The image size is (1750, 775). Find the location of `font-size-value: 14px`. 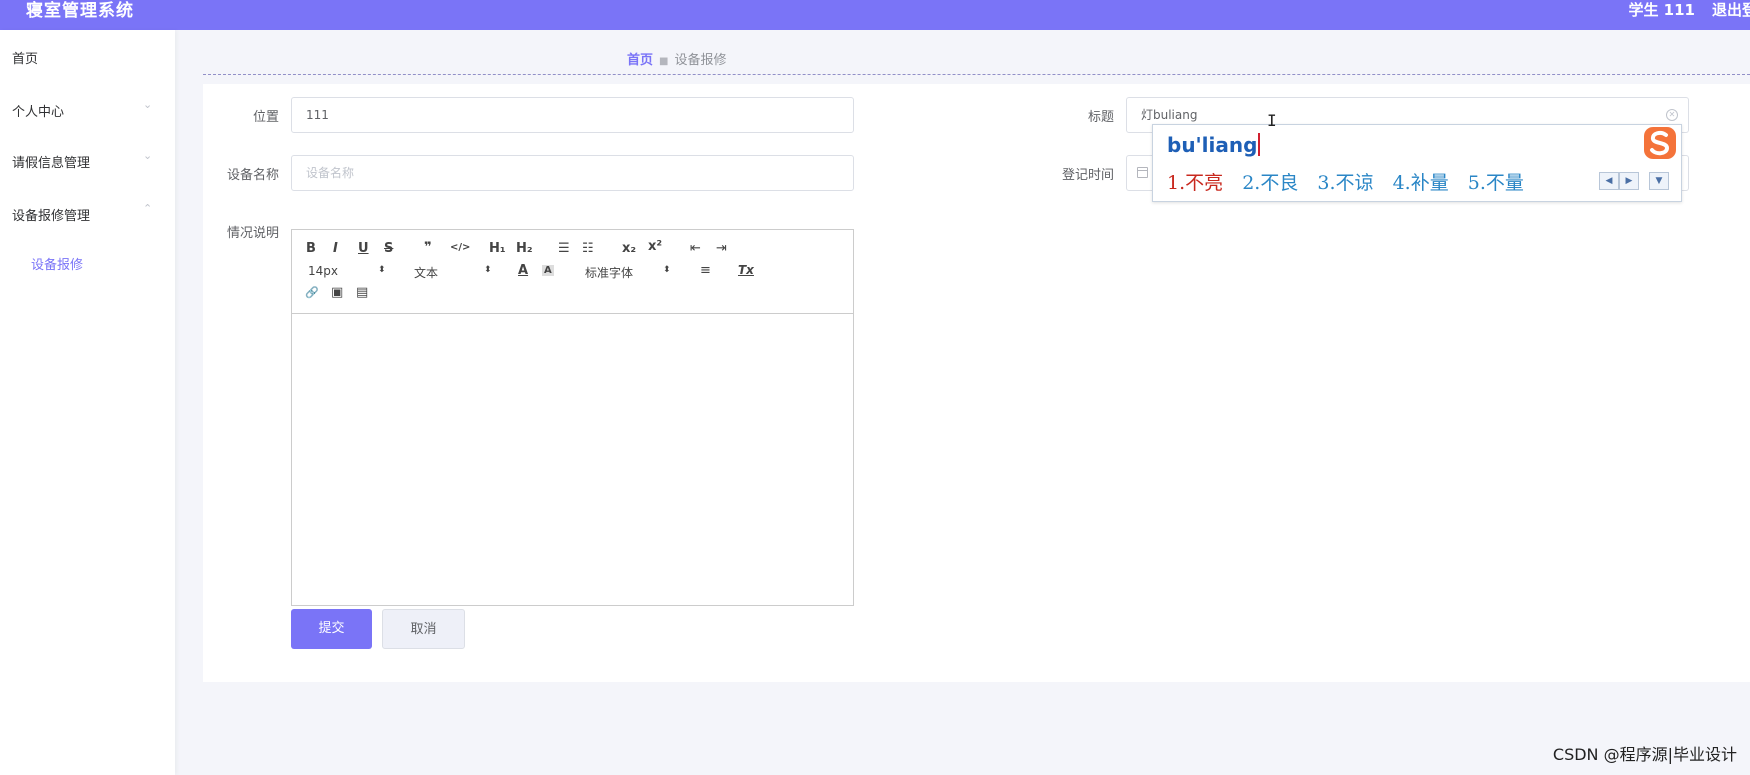

font-size-value: 14px is located at coordinates (323, 271).